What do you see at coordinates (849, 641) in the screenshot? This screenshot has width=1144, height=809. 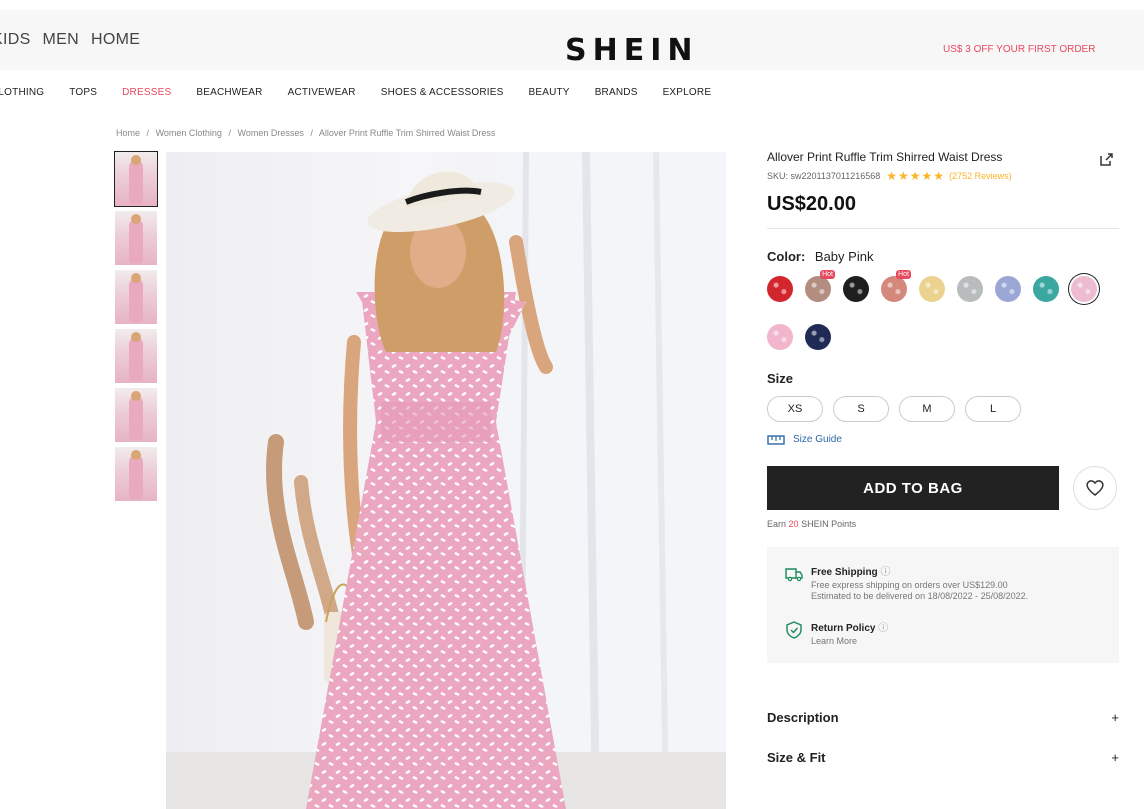 I see `learn-more-link: Learn More` at bounding box center [849, 641].